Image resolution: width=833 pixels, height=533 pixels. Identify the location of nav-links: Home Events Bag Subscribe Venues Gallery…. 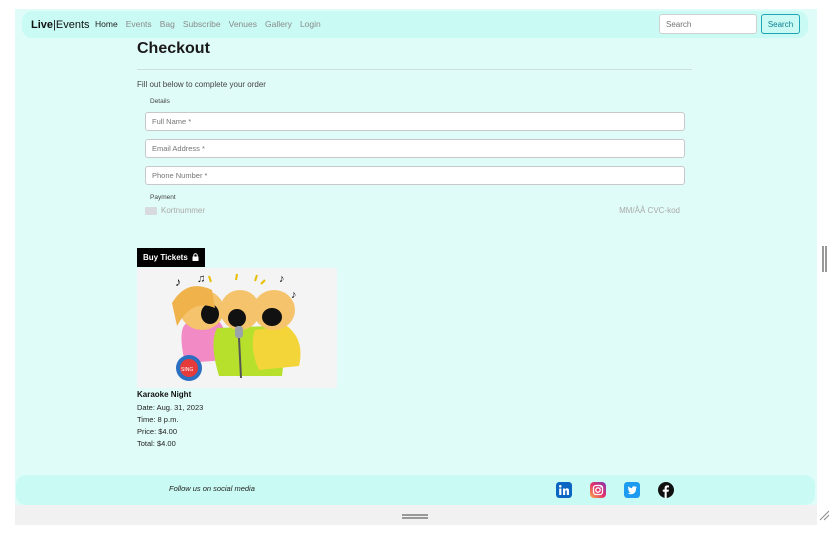
(208, 24).